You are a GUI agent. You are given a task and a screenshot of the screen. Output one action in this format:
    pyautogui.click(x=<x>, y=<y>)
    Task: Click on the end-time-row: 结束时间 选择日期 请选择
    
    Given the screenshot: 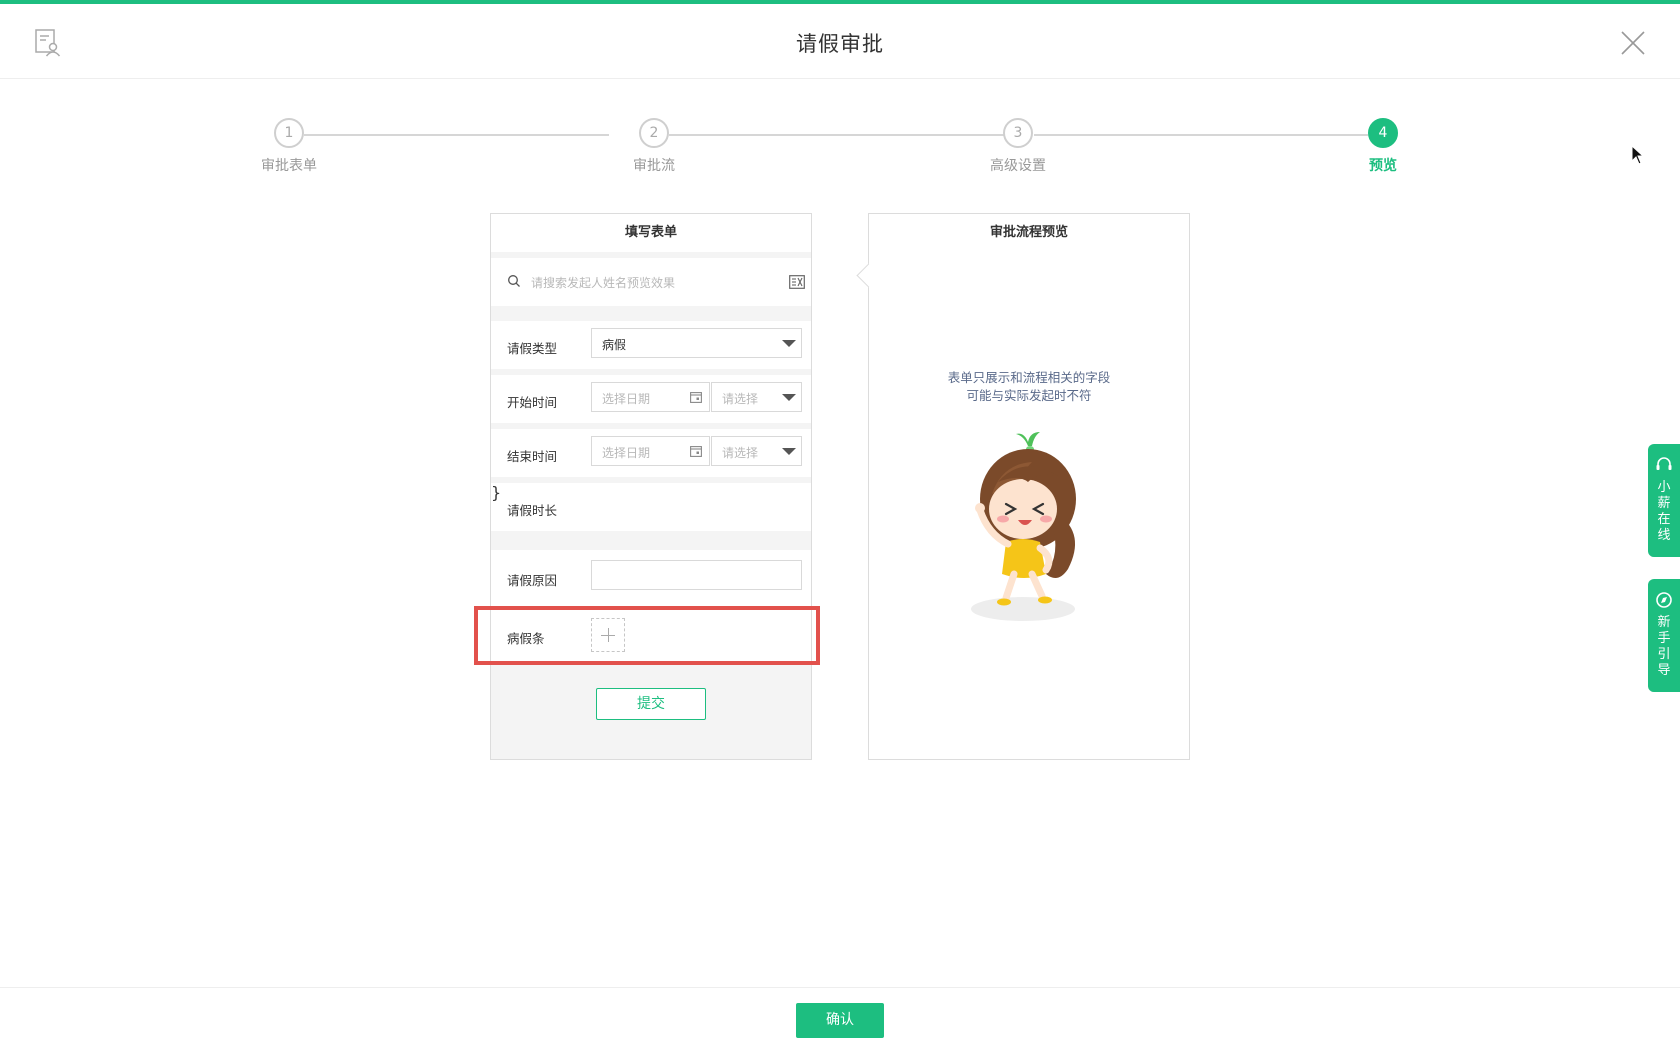 What is the action you would take?
    pyautogui.click(x=651, y=453)
    